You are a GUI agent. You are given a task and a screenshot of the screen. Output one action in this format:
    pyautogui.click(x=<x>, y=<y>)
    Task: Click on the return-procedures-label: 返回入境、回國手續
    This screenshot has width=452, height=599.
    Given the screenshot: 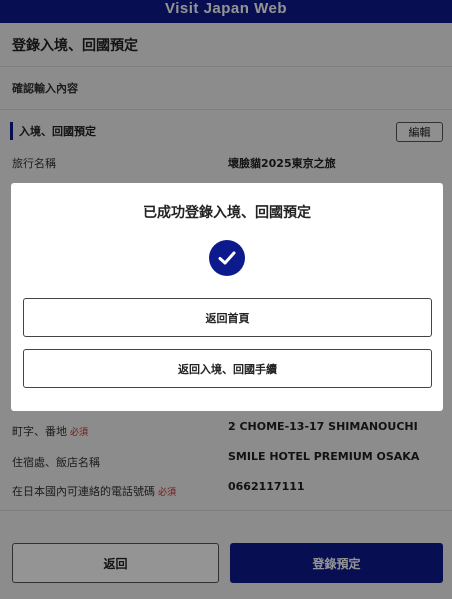 What is the action you would take?
    pyautogui.click(x=227, y=369)
    